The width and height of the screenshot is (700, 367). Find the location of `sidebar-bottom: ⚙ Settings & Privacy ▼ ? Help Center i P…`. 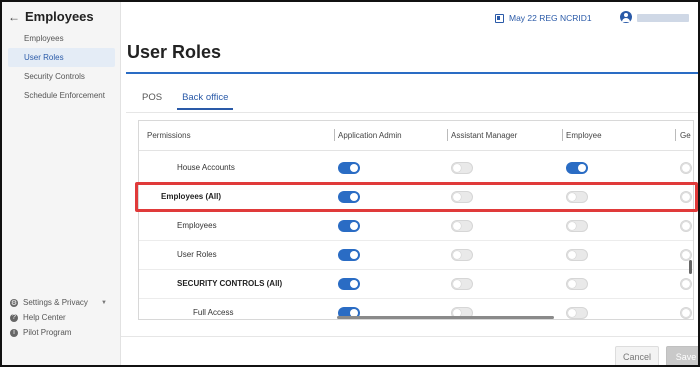

sidebar-bottom: ⚙ Settings & Privacy ▼ ? Help Center i P… is located at coordinates (61, 317).